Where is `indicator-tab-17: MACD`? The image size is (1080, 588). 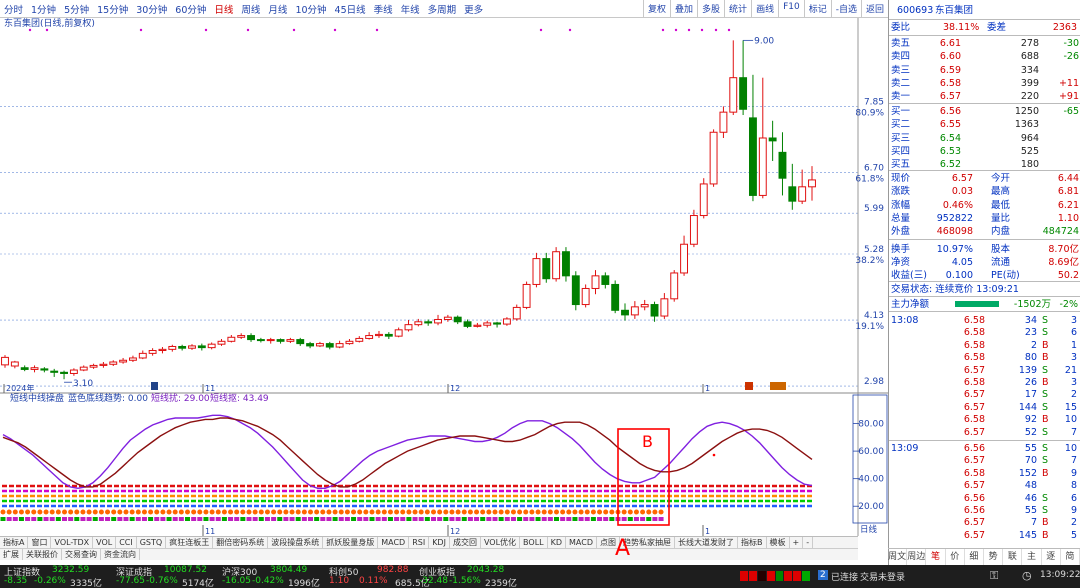 indicator-tab-17: MACD is located at coordinates (581, 542).